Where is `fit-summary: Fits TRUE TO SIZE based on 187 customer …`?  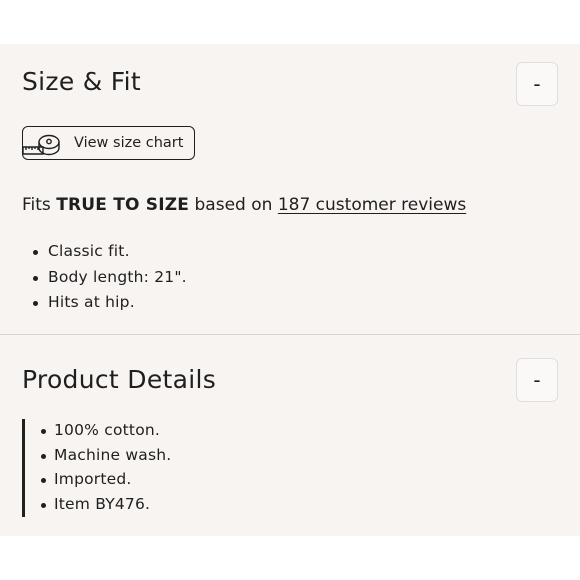
fit-summary: Fits TRUE TO SIZE based on 187 customer … is located at coordinates (244, 205).